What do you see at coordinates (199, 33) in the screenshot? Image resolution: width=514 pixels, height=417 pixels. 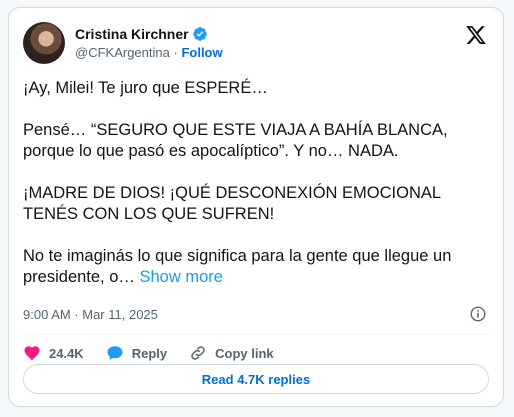 I see `verified-badge-icon` at bounding box center [199, 33].